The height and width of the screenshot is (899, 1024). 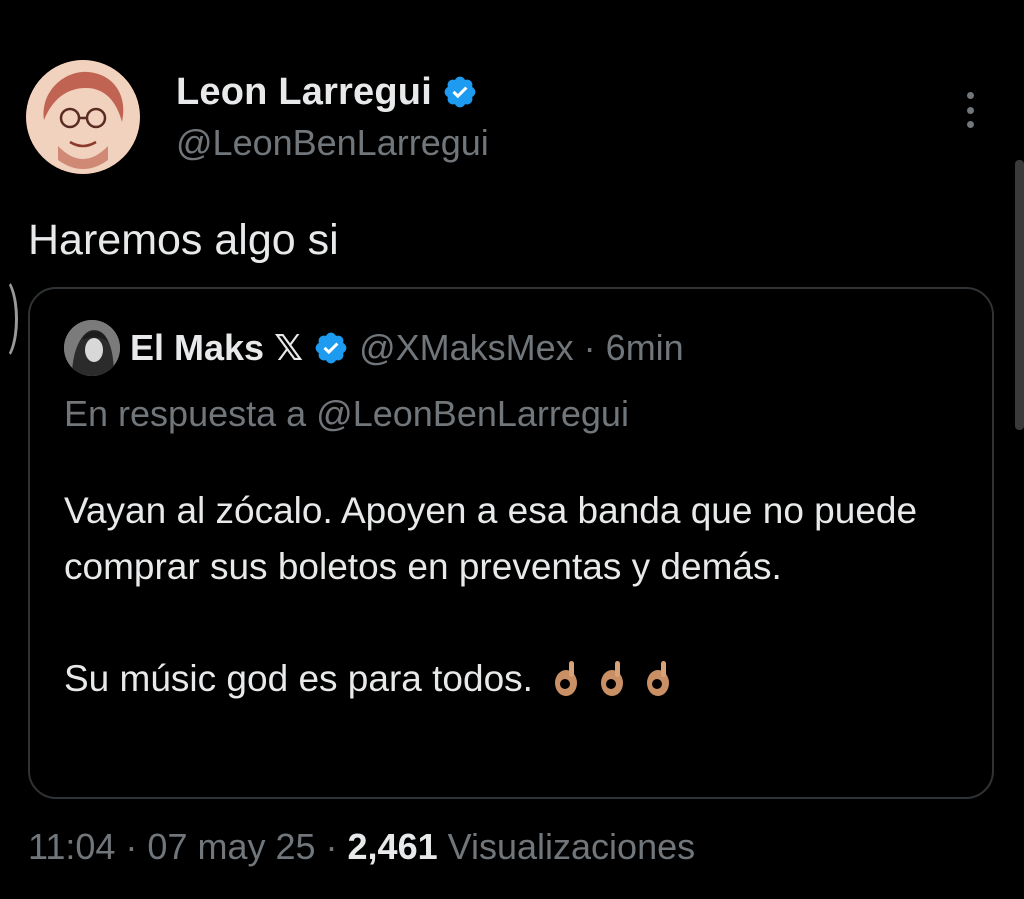 I want to click on tweet-date: 07 may 25, so click(x=231, y=847).